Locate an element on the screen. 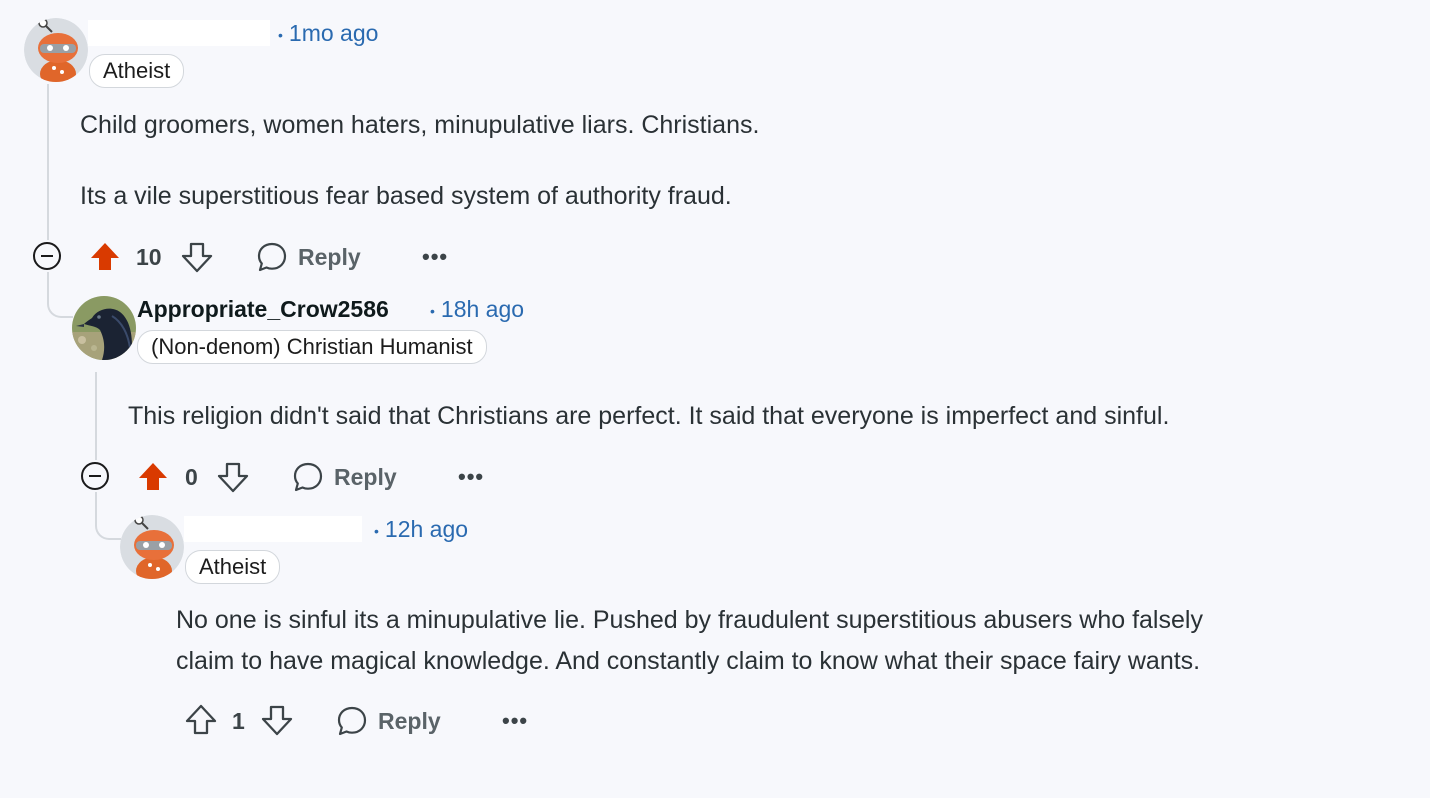  timestamp-text: 12h ago is located at coordinates (426, 529).